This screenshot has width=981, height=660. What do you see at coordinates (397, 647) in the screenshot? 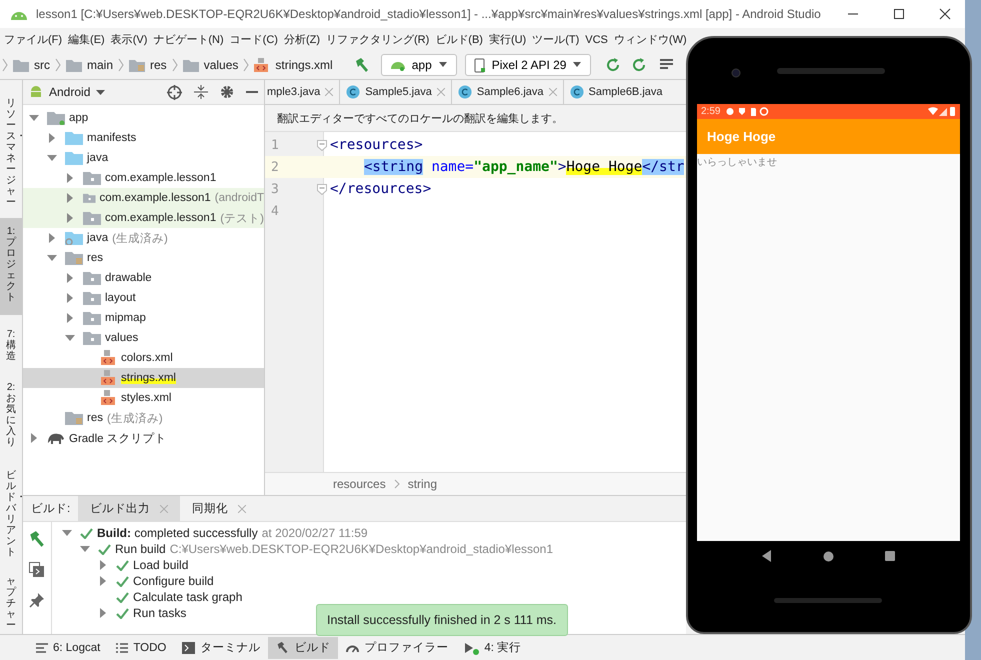
I see `tool-window-button: プロファイラー` at bounding box center [397, 647].